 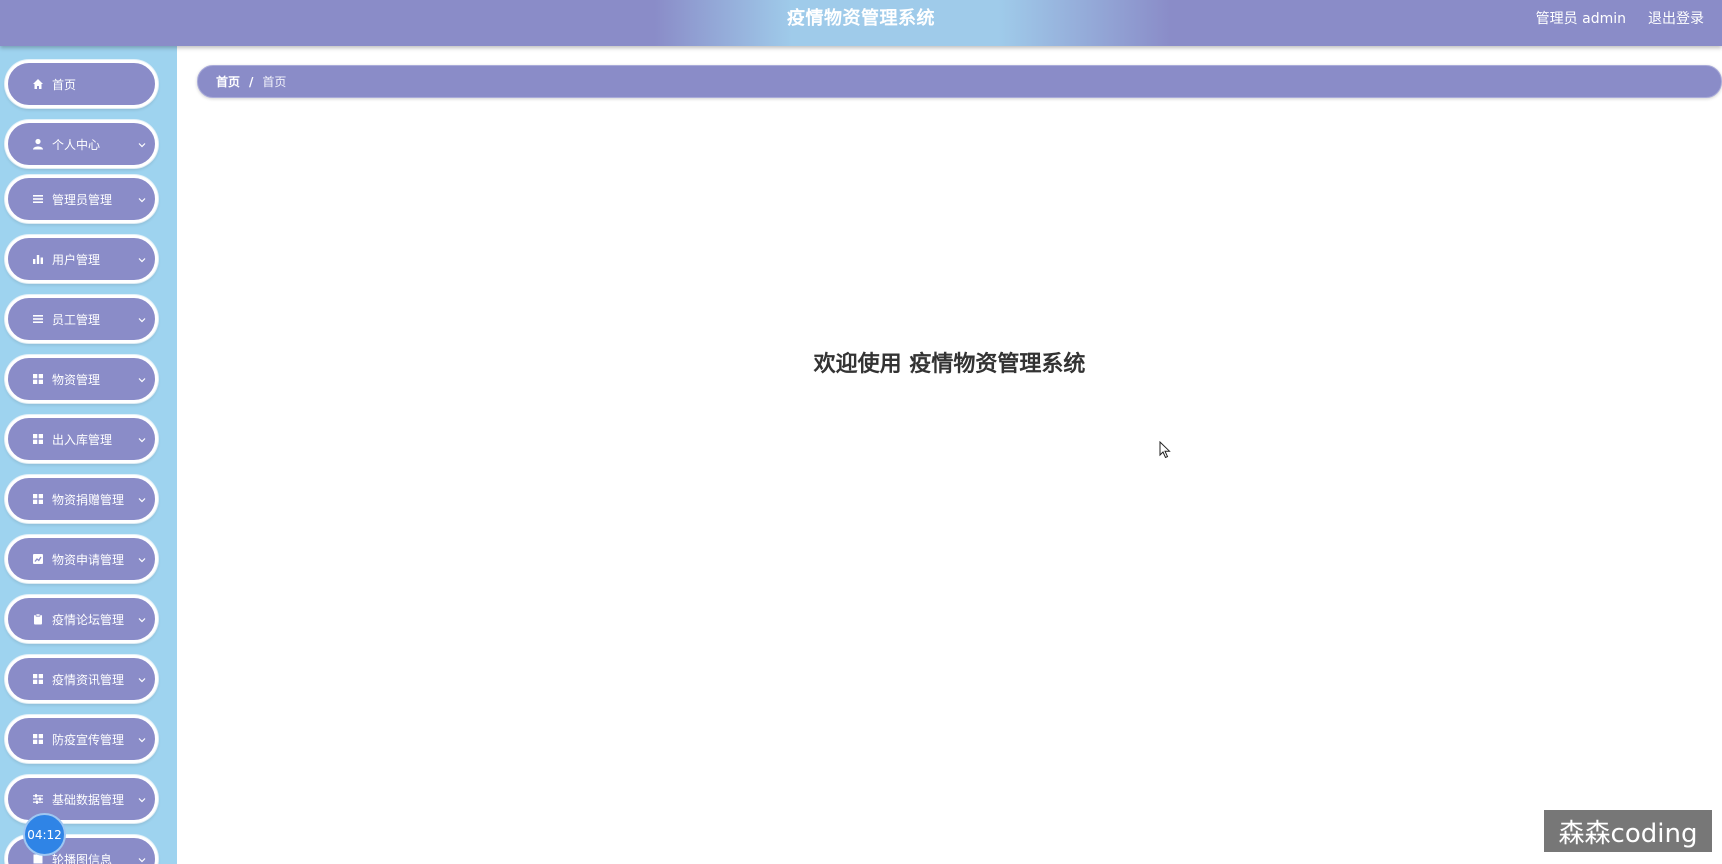 What do you see at coordinates (76, 319) in the screenshot?
I see `sidebar-item-label: 员工管理` at bounding box center [76, 319].